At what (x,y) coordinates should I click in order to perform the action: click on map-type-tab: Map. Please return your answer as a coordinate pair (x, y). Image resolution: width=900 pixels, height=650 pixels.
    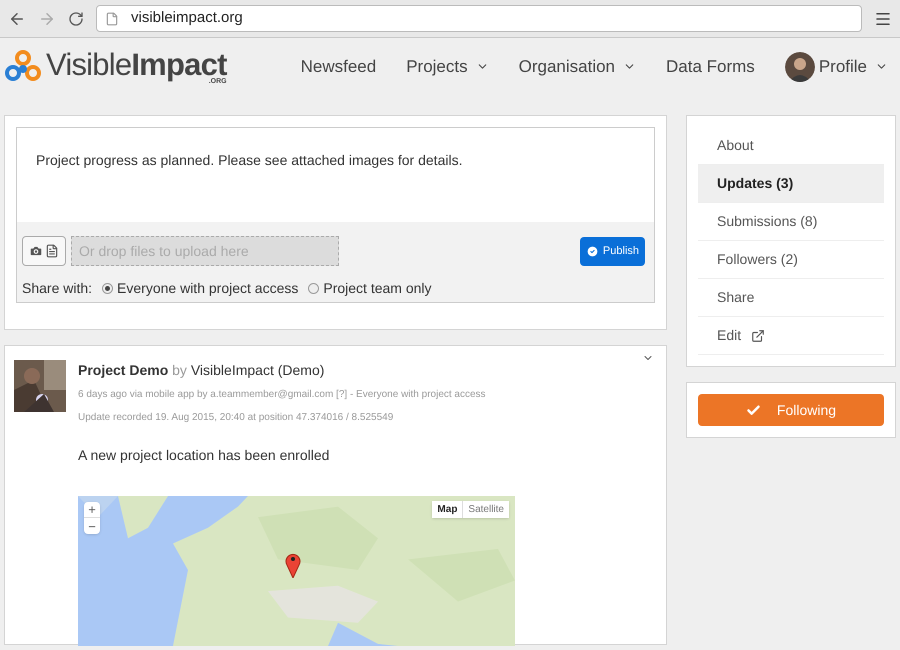
    Looking at the image, I should click on (448, 509).